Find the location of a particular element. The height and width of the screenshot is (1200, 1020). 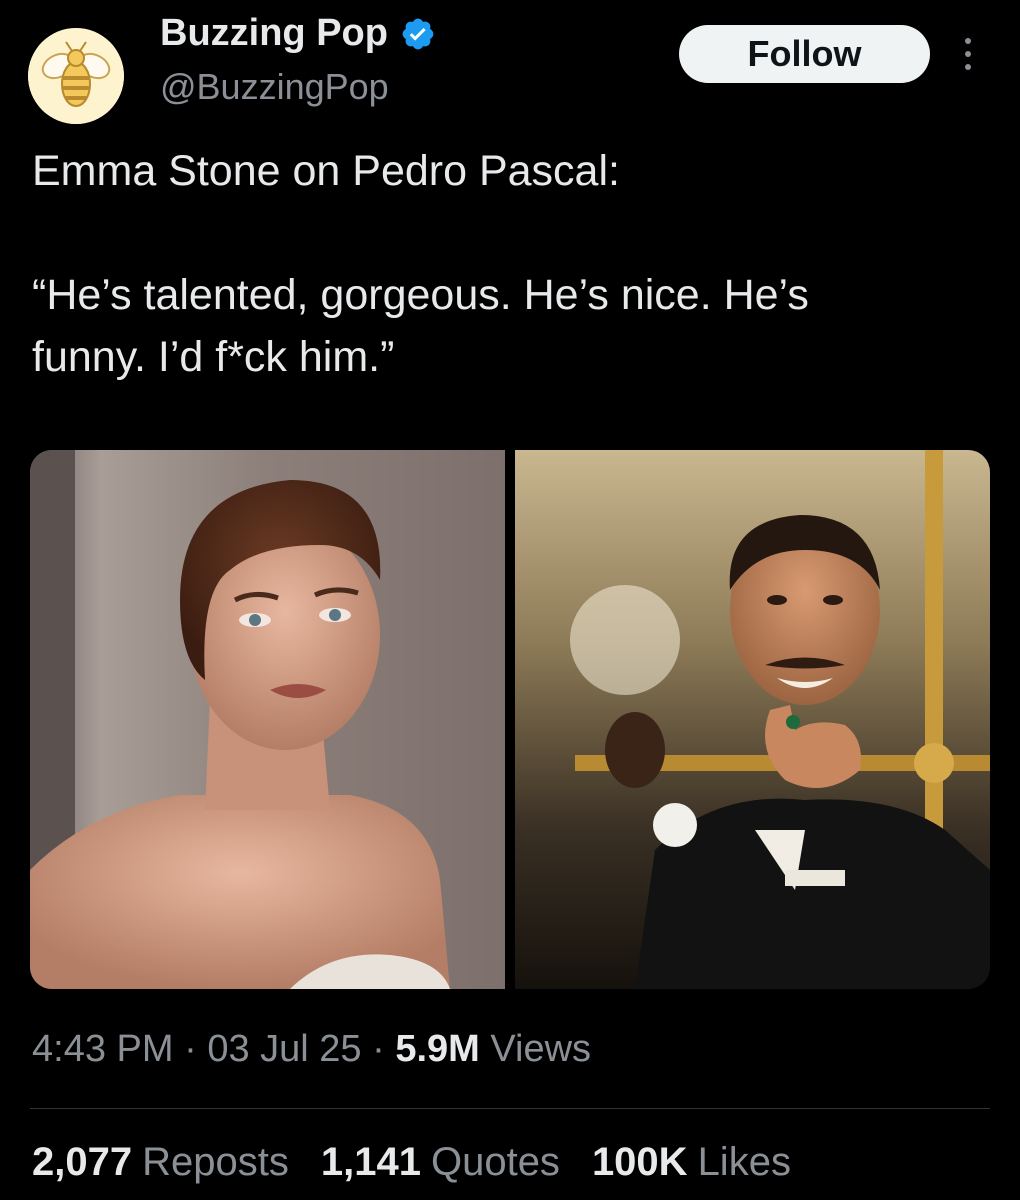

quotes-label: Quotes is located at coordinates (495, 1162).